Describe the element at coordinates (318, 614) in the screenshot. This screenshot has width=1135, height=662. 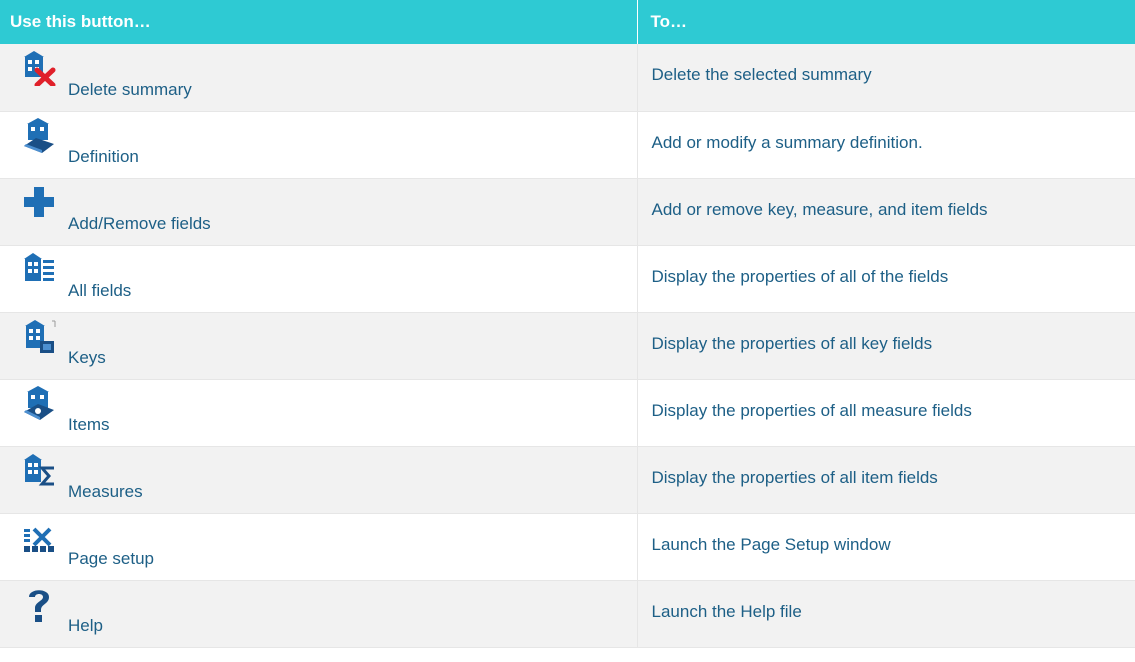
I see `button-cell: Help` at that location.